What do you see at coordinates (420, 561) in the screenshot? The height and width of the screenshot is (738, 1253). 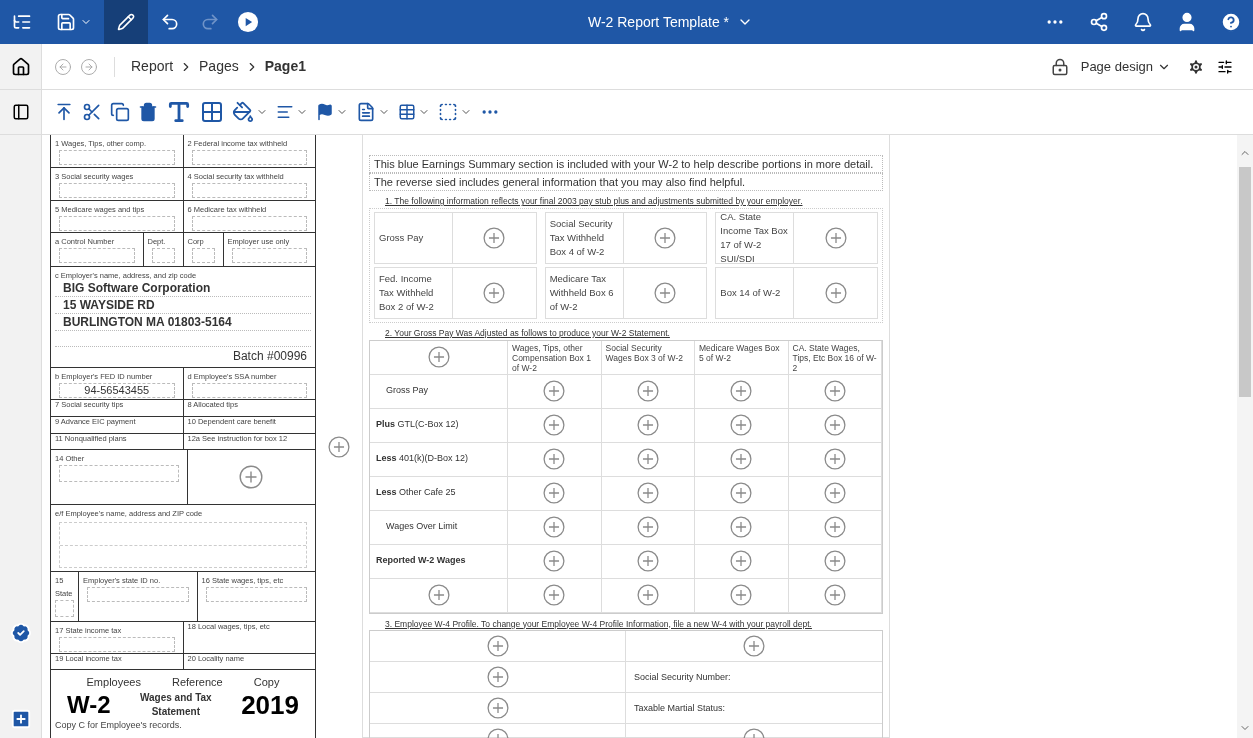 I see `row-label: Reported W-2 Wages` at bounding box center [420, 561].